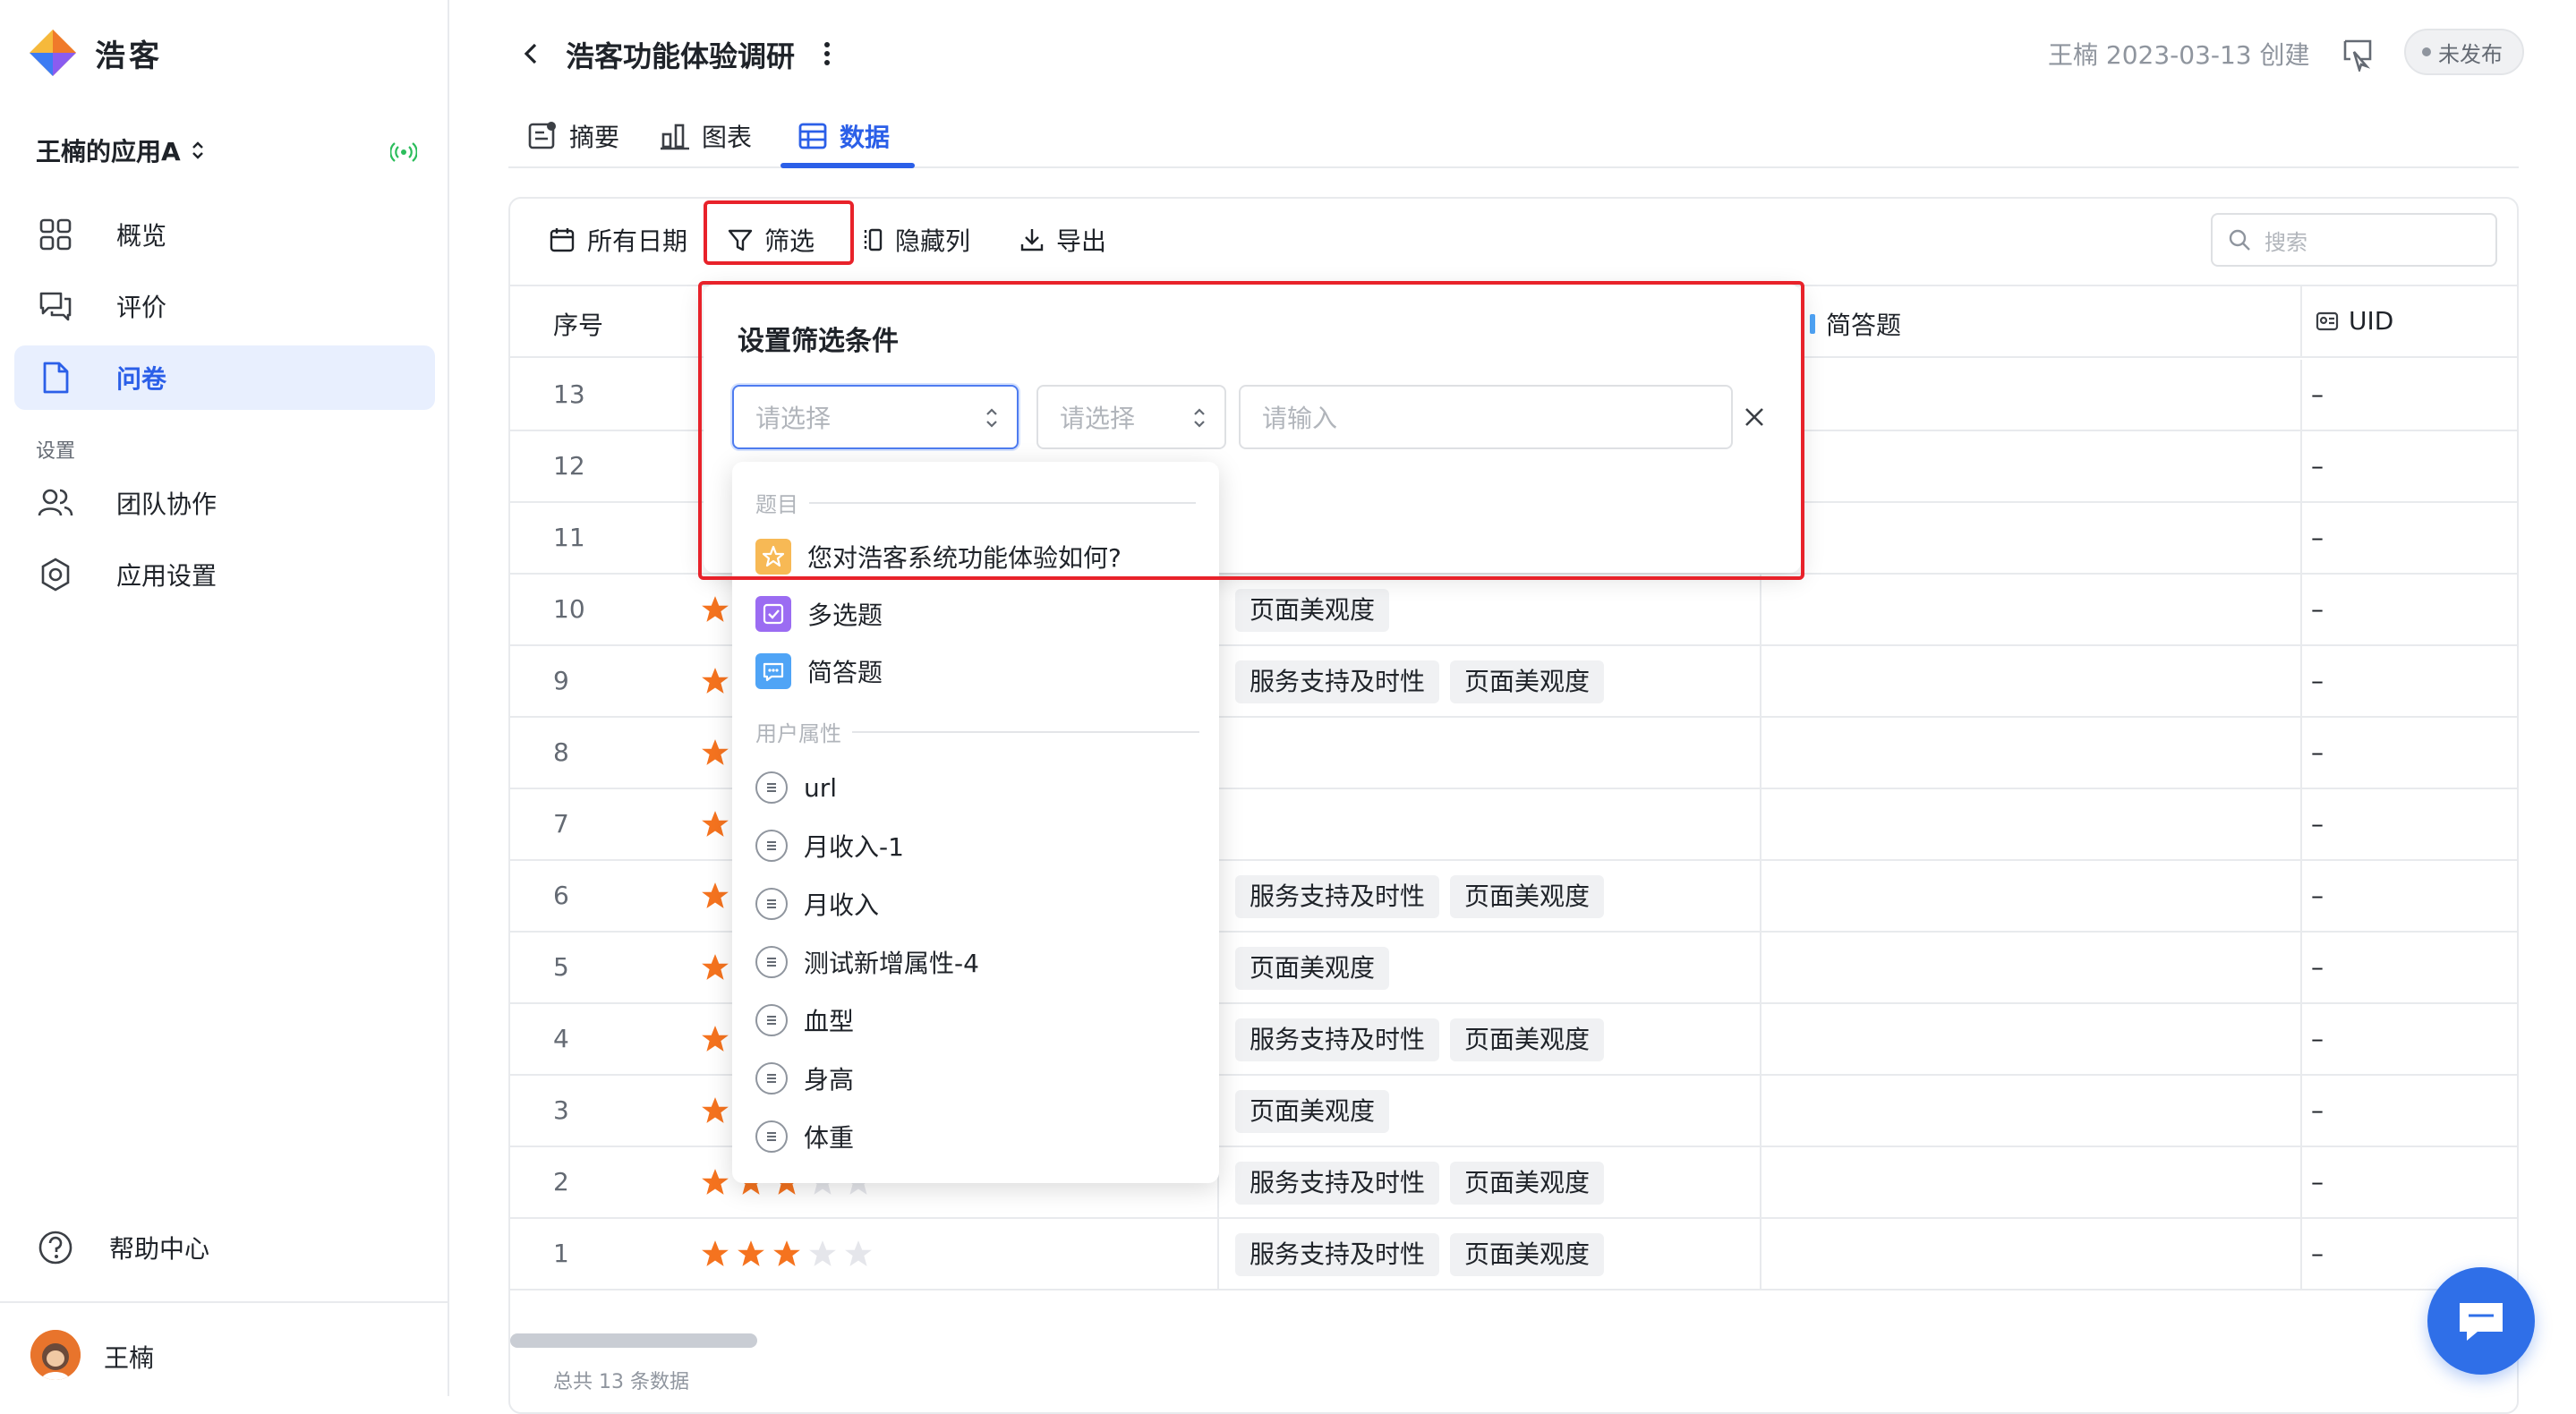  What do you see at coordinates (705, 136) in the screenshot?
I see `tab-charts: 图表` at bounding box center [705, 136].